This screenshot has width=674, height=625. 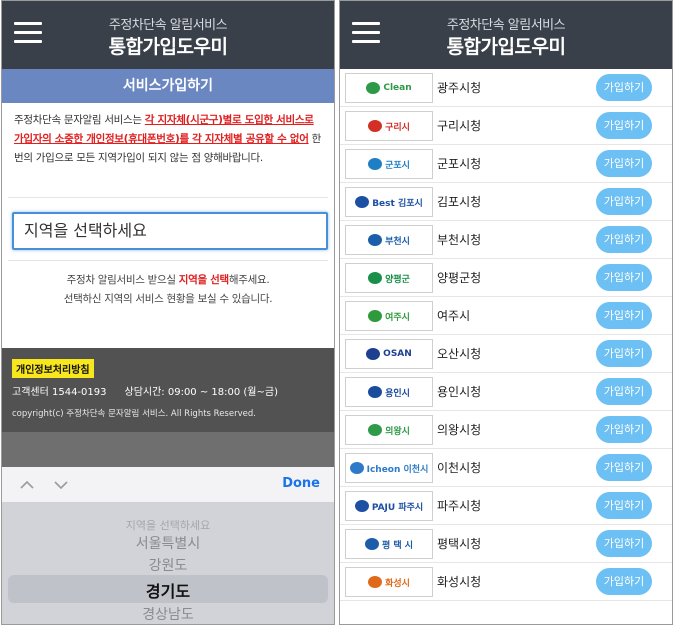 What do you see at coordinates (168, 590) in the screenshot?
I see `picker-option-selected: 경기도` at bounding box center [168, 590].